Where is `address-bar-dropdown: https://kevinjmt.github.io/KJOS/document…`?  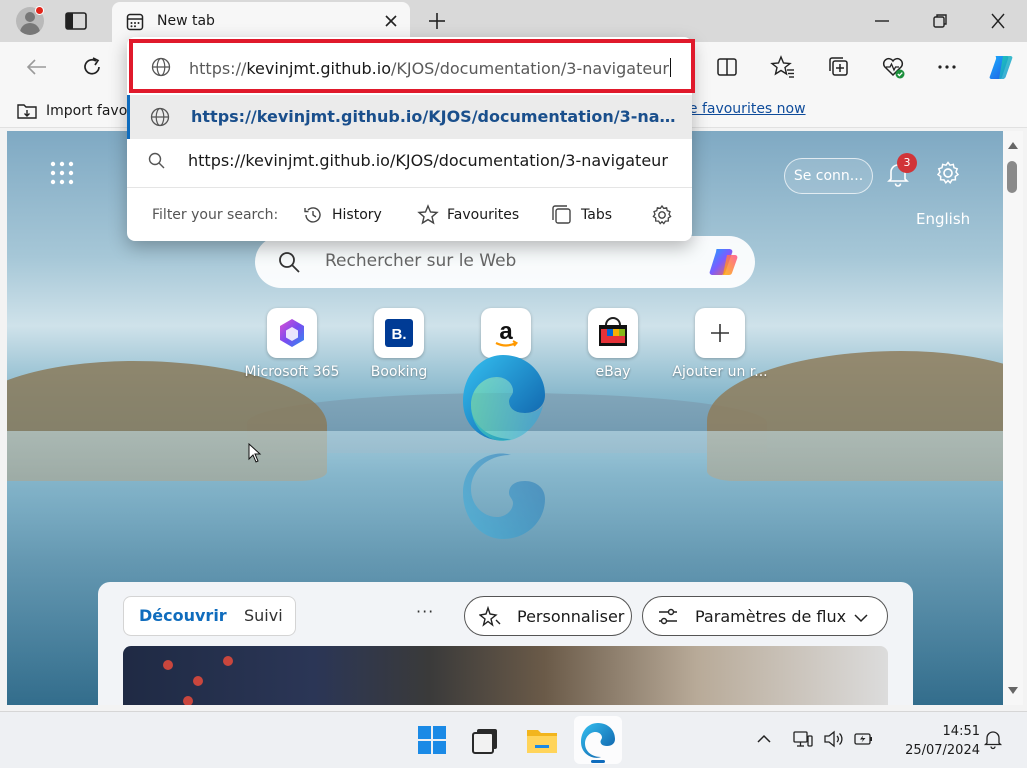 address-bar-dropdown: https://kevinjmt.github.io/KJOS/document… is located at coordinates (411, 139).